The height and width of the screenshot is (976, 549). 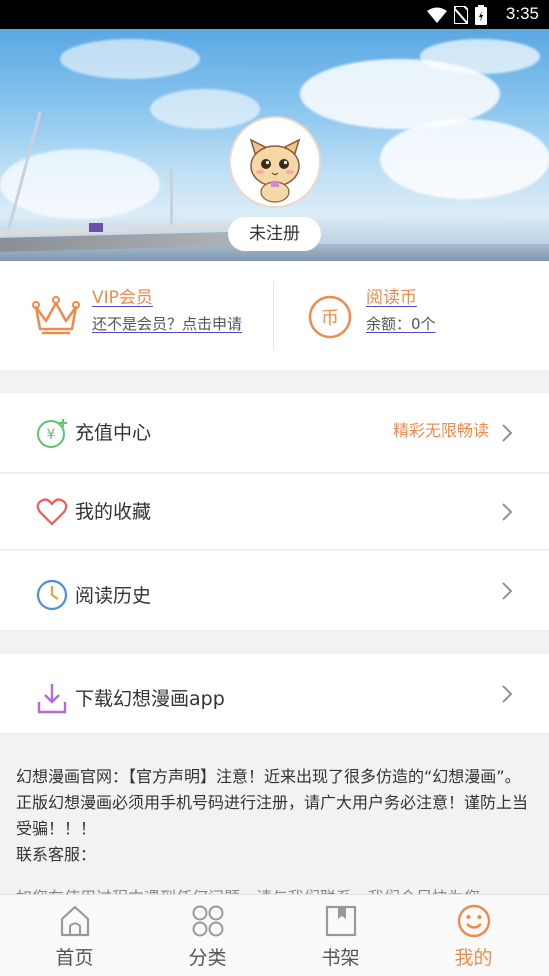 I want to click on heart-icon, so click(x=52, y=512).